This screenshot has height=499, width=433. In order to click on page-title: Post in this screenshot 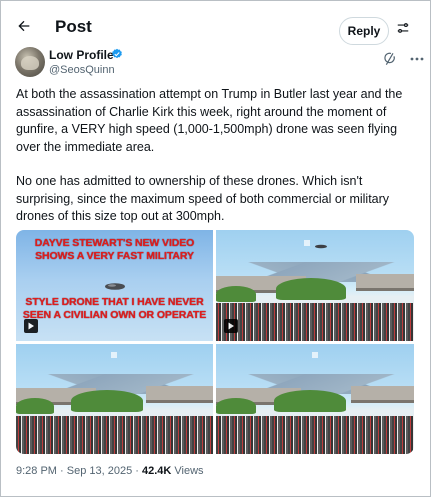, I will do `click(73, 26)`.